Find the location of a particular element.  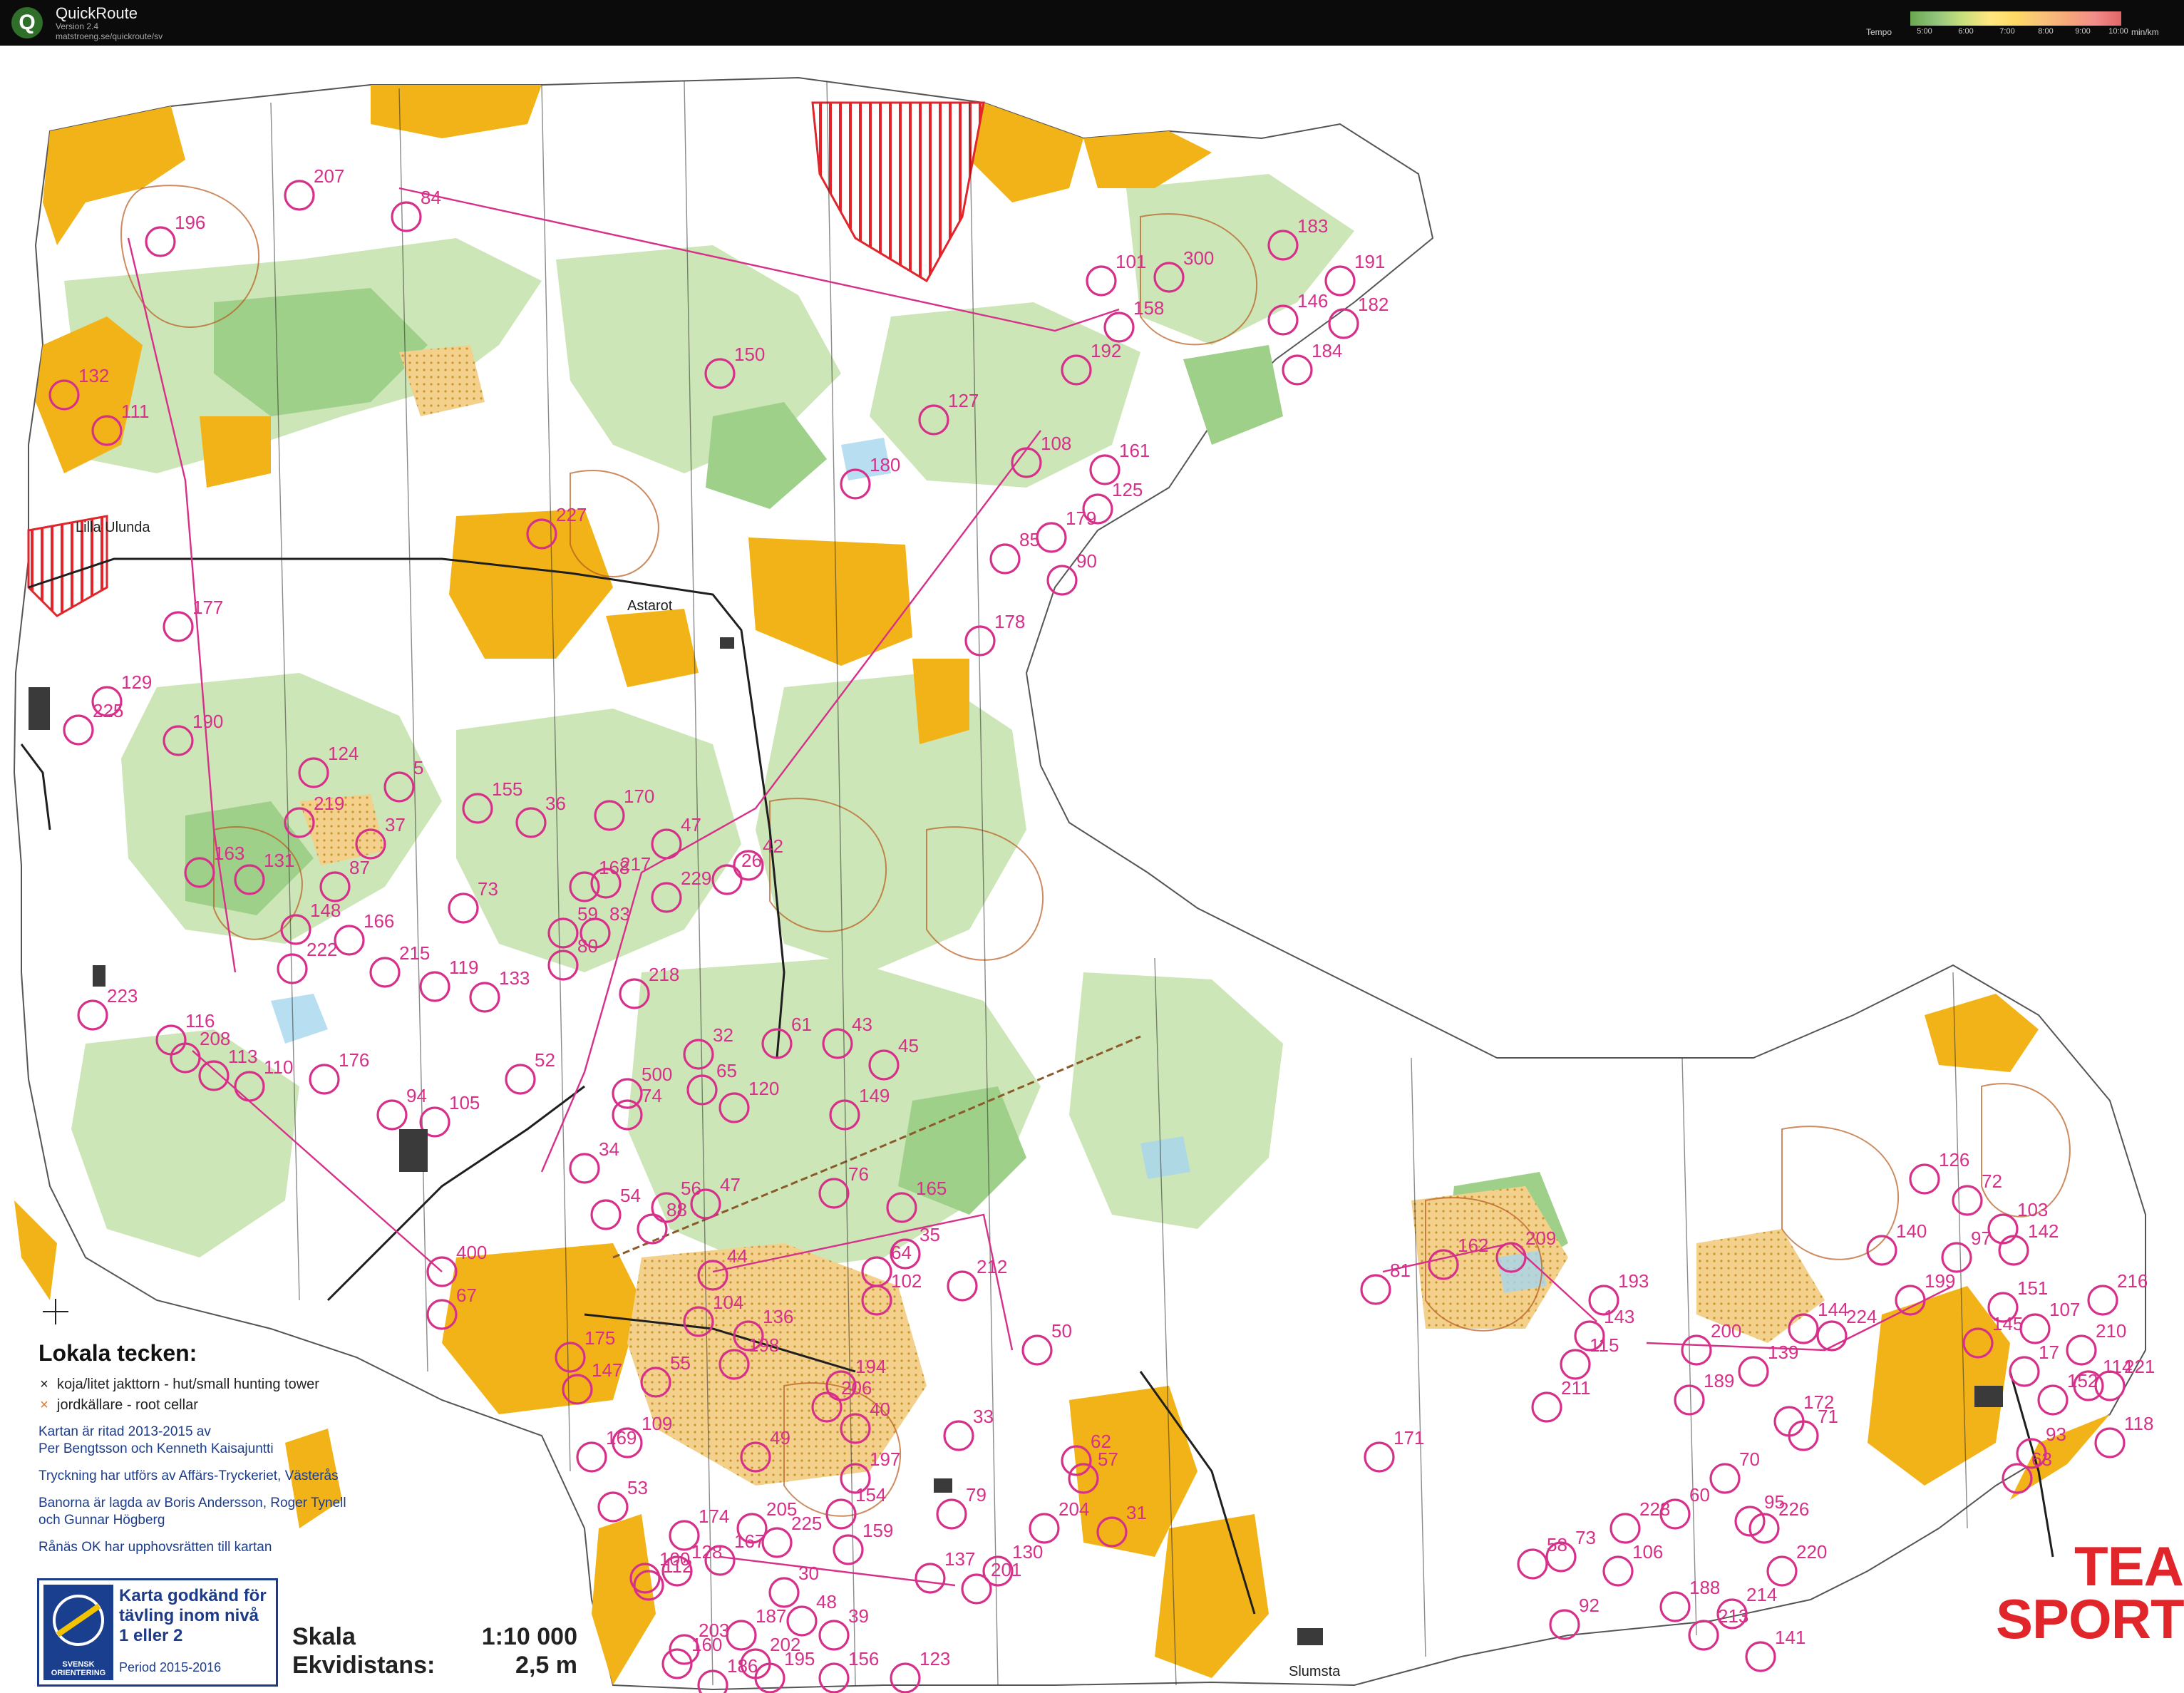

control-number: 162 is located at coordinates (1473, 1245).